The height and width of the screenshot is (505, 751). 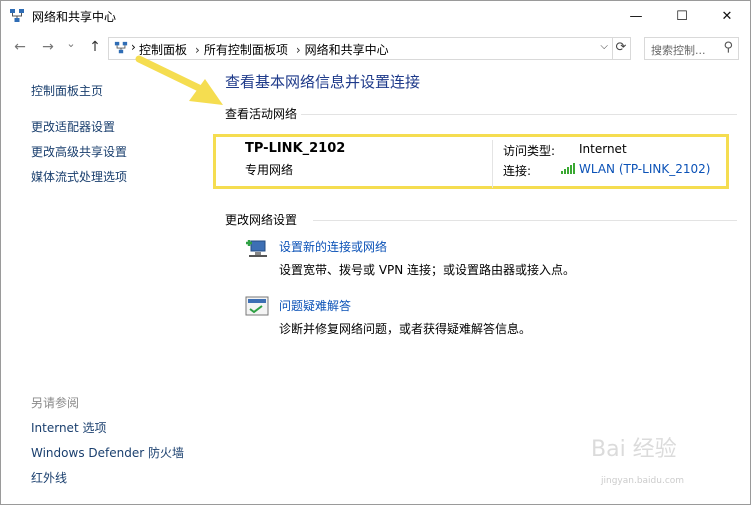 What do you see at coordinates (604, 46) in the screenshot?
I see `address-dropdown-icon: ⌵` at bounding box center [604, 46].